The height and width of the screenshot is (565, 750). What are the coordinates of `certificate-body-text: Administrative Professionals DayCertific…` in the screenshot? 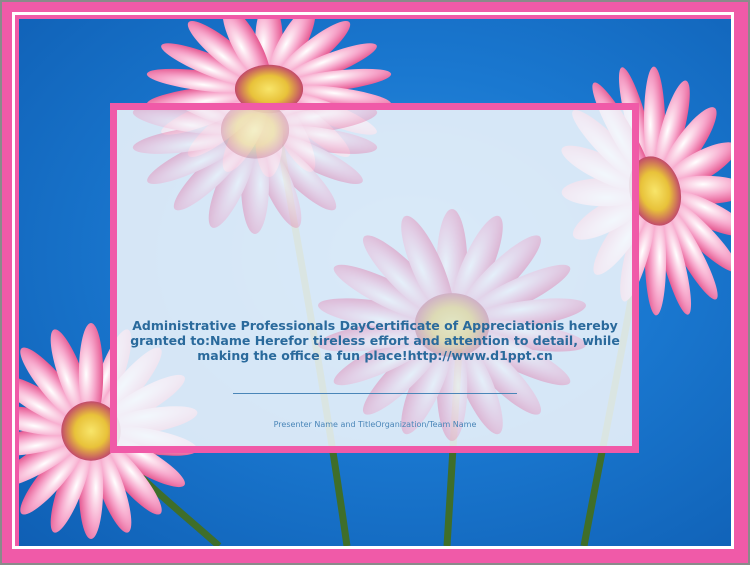 It's located at (375, 340).